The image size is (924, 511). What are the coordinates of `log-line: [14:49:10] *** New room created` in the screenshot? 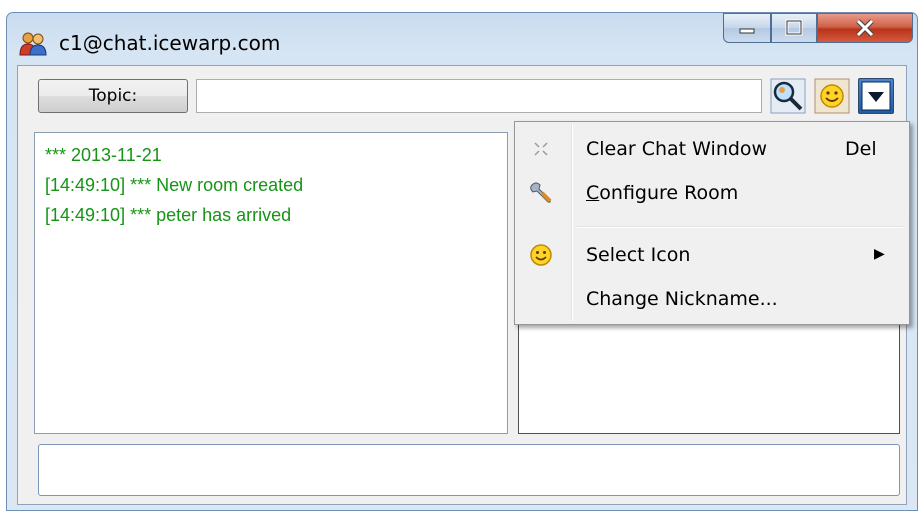 It's located at (174, 185).